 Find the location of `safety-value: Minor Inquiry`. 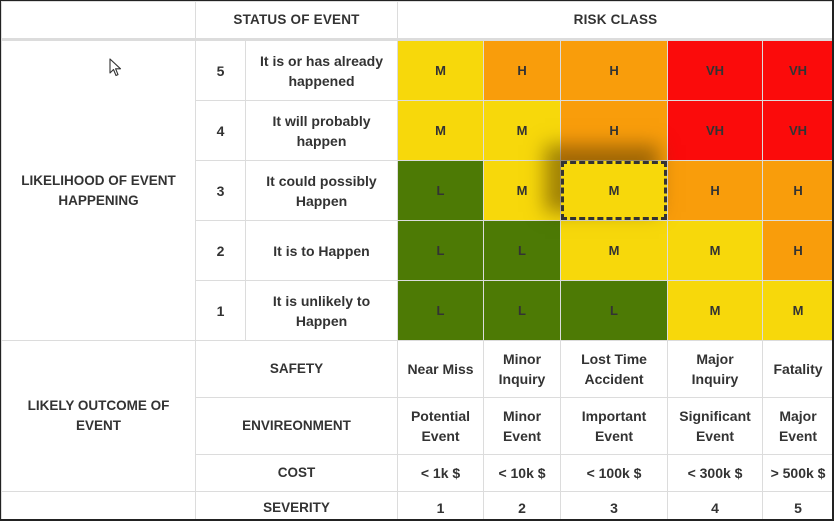

safety-value: Minor Inquiry is located at coordinates (522, 369).